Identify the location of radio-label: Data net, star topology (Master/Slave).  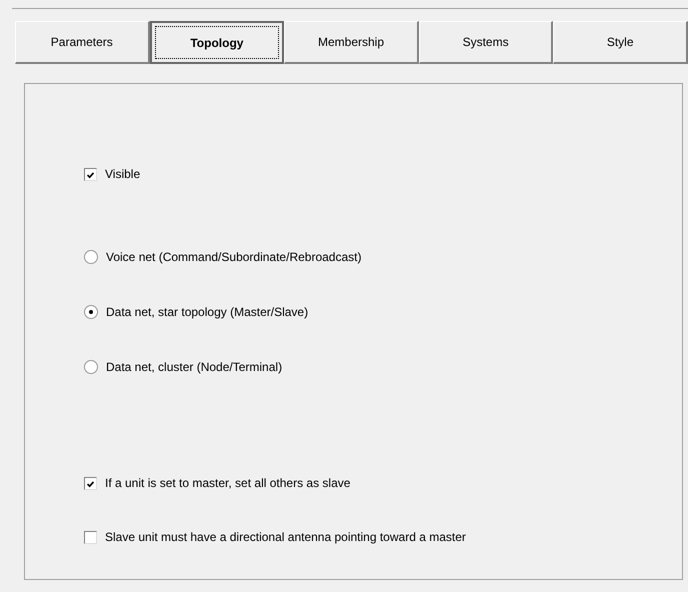
(207, 312).